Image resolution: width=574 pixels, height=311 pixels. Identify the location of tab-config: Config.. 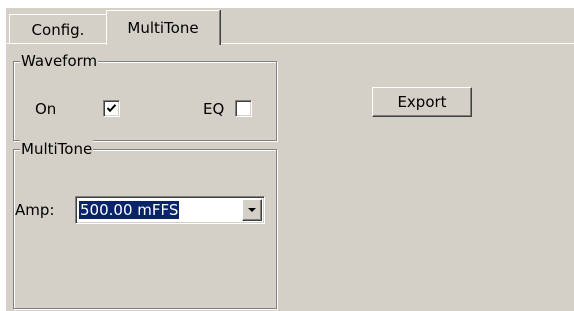
(58, 28).